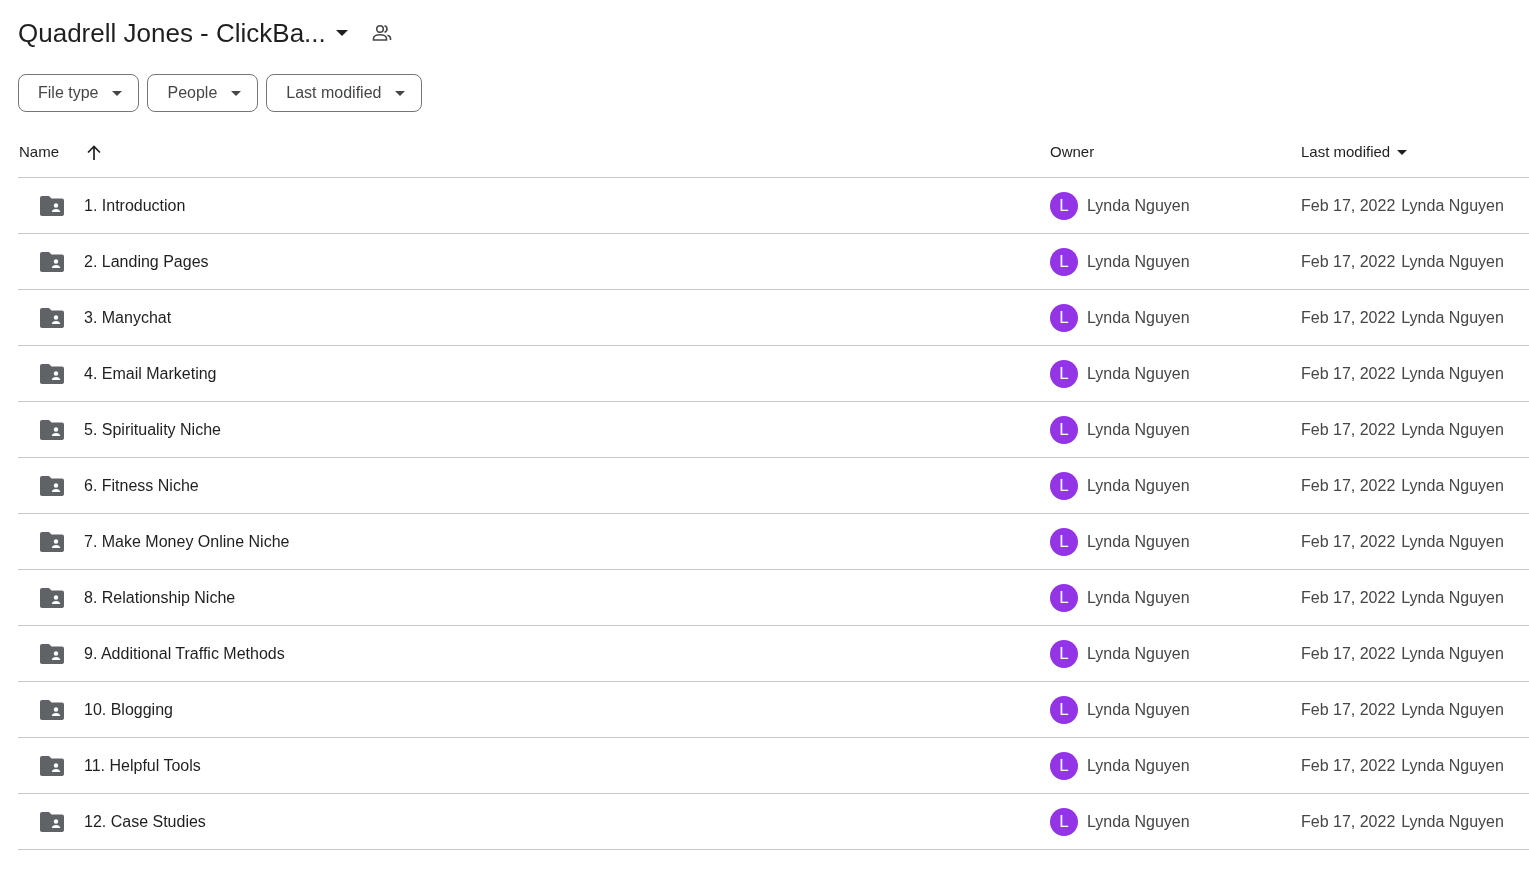  Describe the element at coordinates (381, 33) in the screenshot. I see `people-icon` at that location.